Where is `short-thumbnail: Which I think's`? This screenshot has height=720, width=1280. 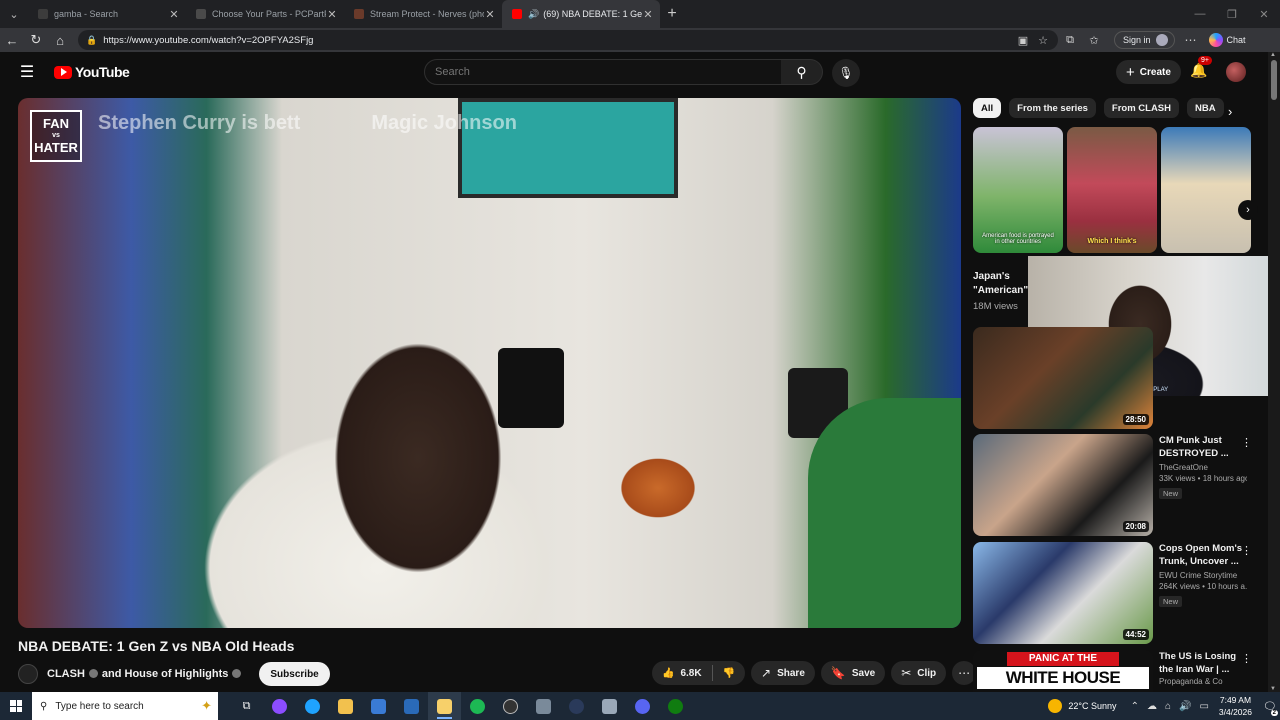
short-thumbnail: Which I think's is located at coordinates (1112, 190).